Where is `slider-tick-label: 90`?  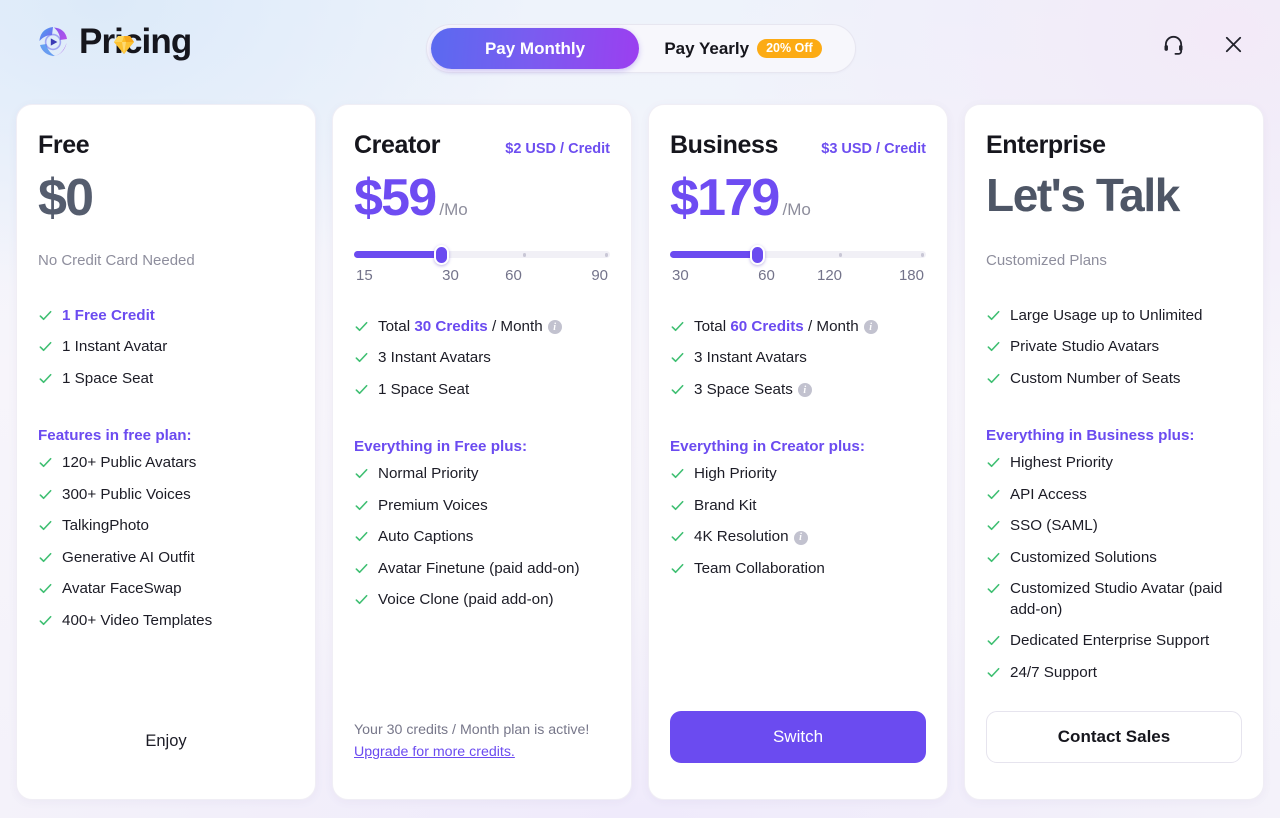
slider-tick-label: 90 is located at coordinates (599, 275).